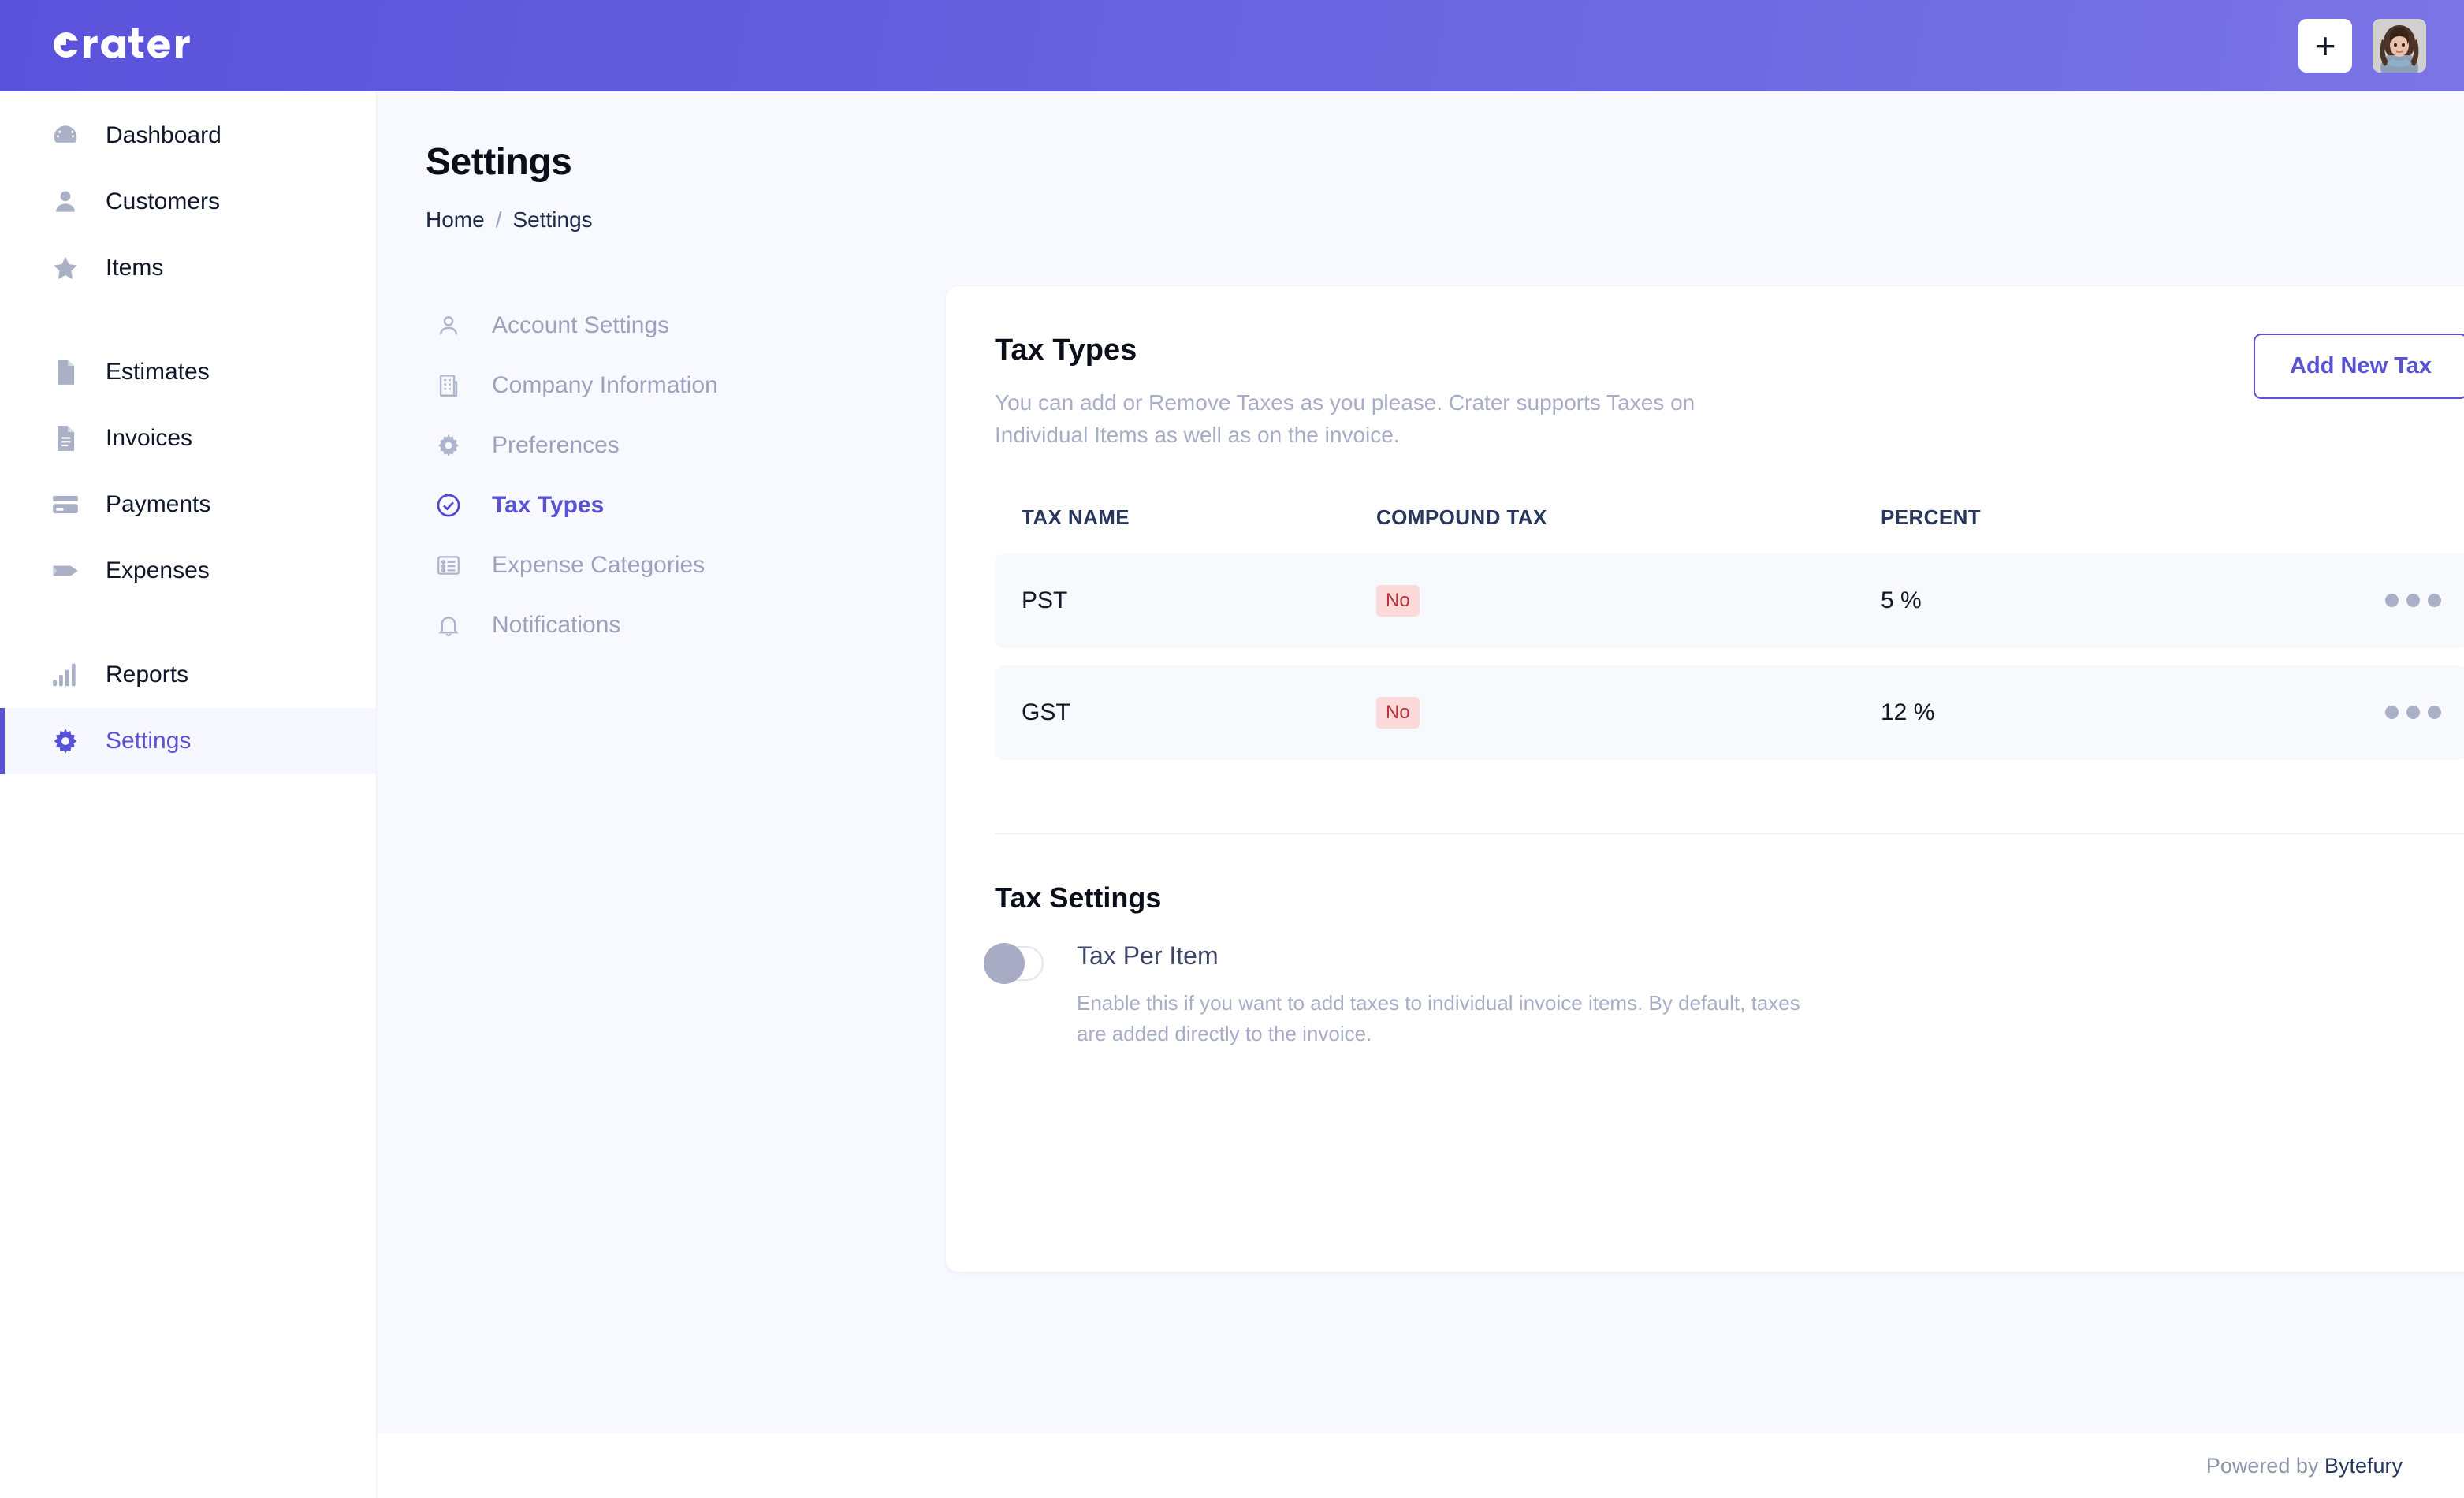 The height and width of the screenshot is (1498, 2464). Describe the element at coordinates (158, 570) in the screenshot. I see `sidebar-item-label: Expenses` at that location.